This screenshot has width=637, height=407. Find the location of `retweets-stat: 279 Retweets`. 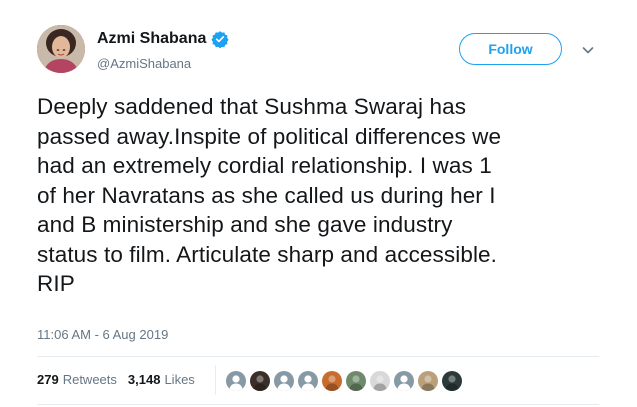

retweets-stat: 279 Retweets is located at coordinates (77, 379).